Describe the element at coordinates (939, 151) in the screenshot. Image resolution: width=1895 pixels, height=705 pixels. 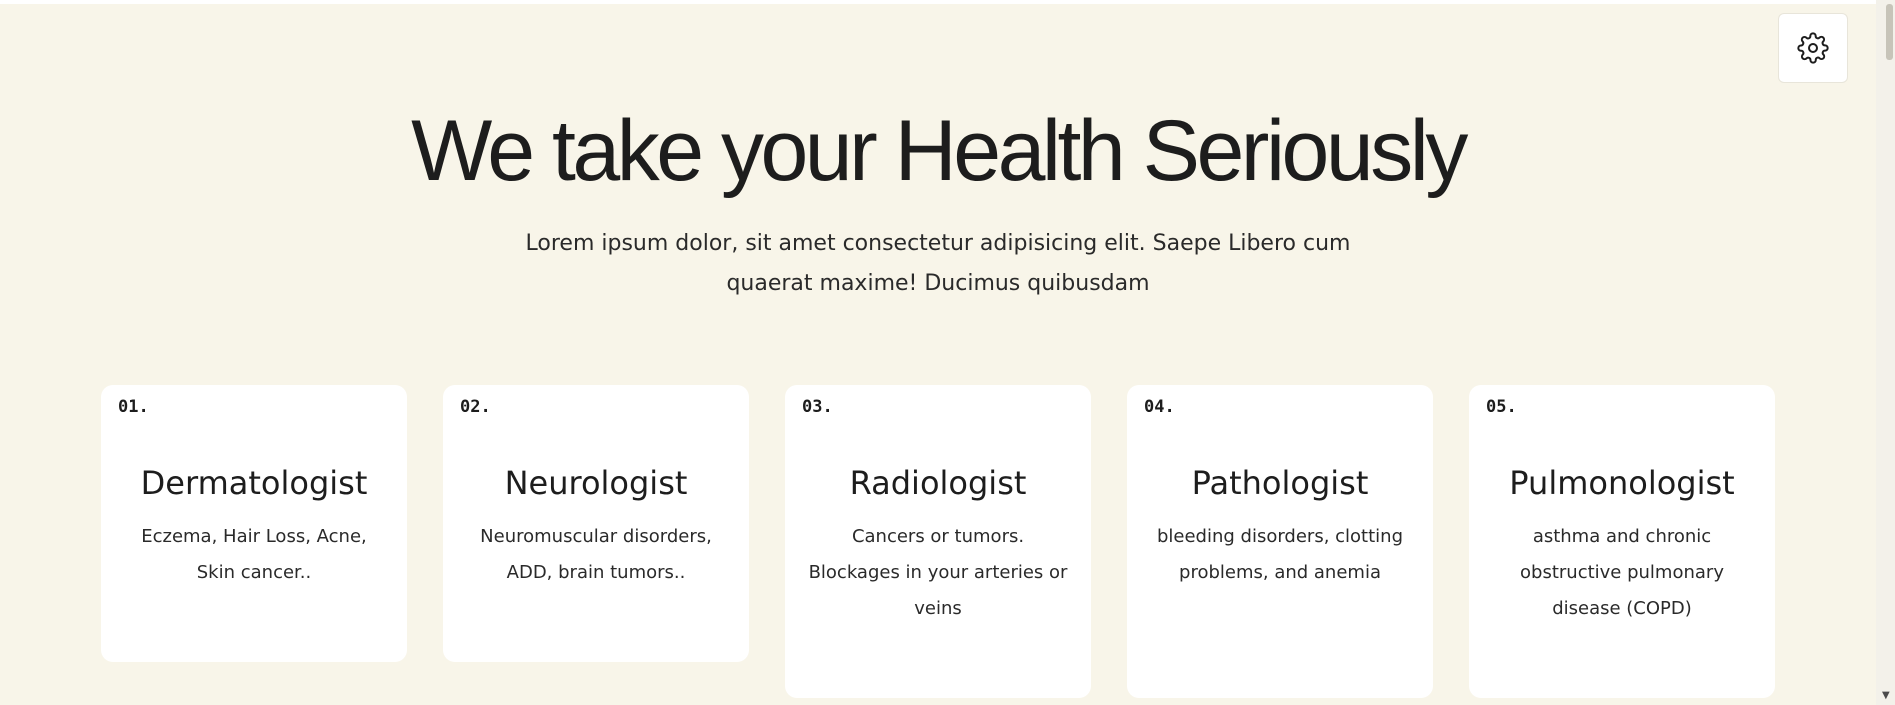
I see `hero-title: We take your Health Seriously` at that location.